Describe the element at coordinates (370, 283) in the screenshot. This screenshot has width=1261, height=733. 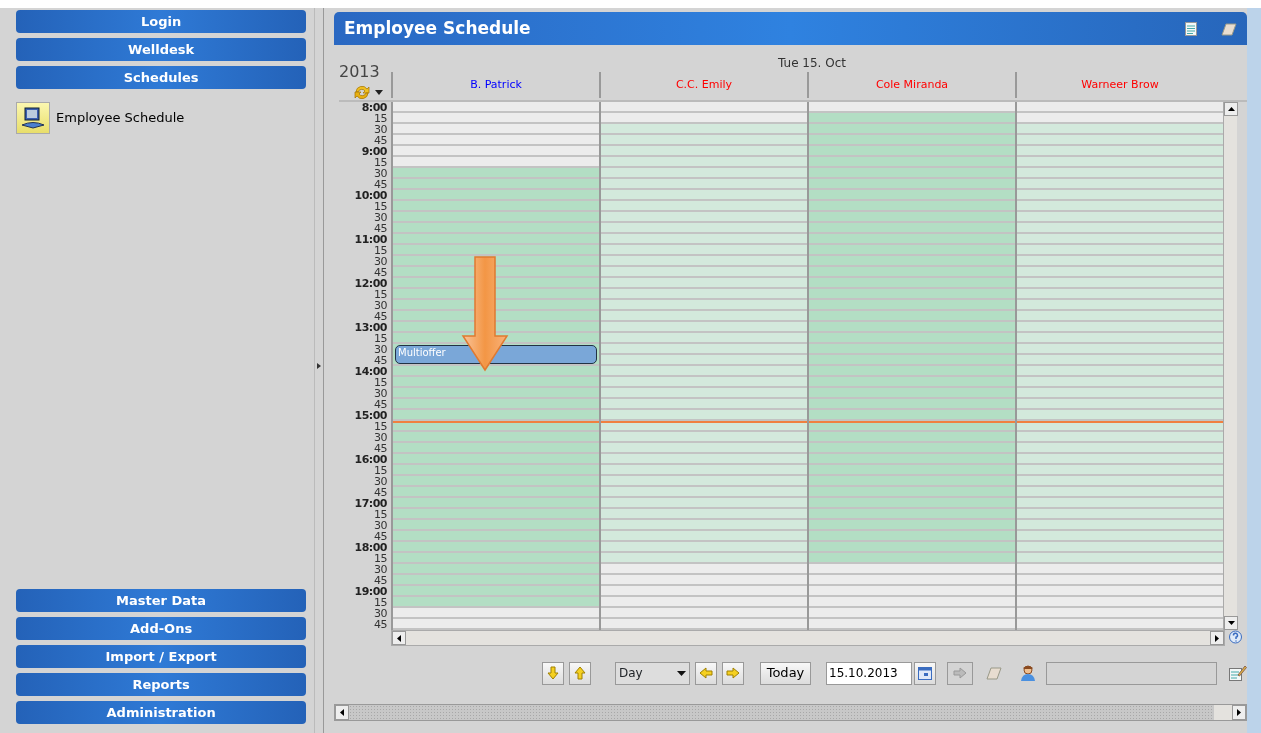
I see `time-label: 12:00` at that location.